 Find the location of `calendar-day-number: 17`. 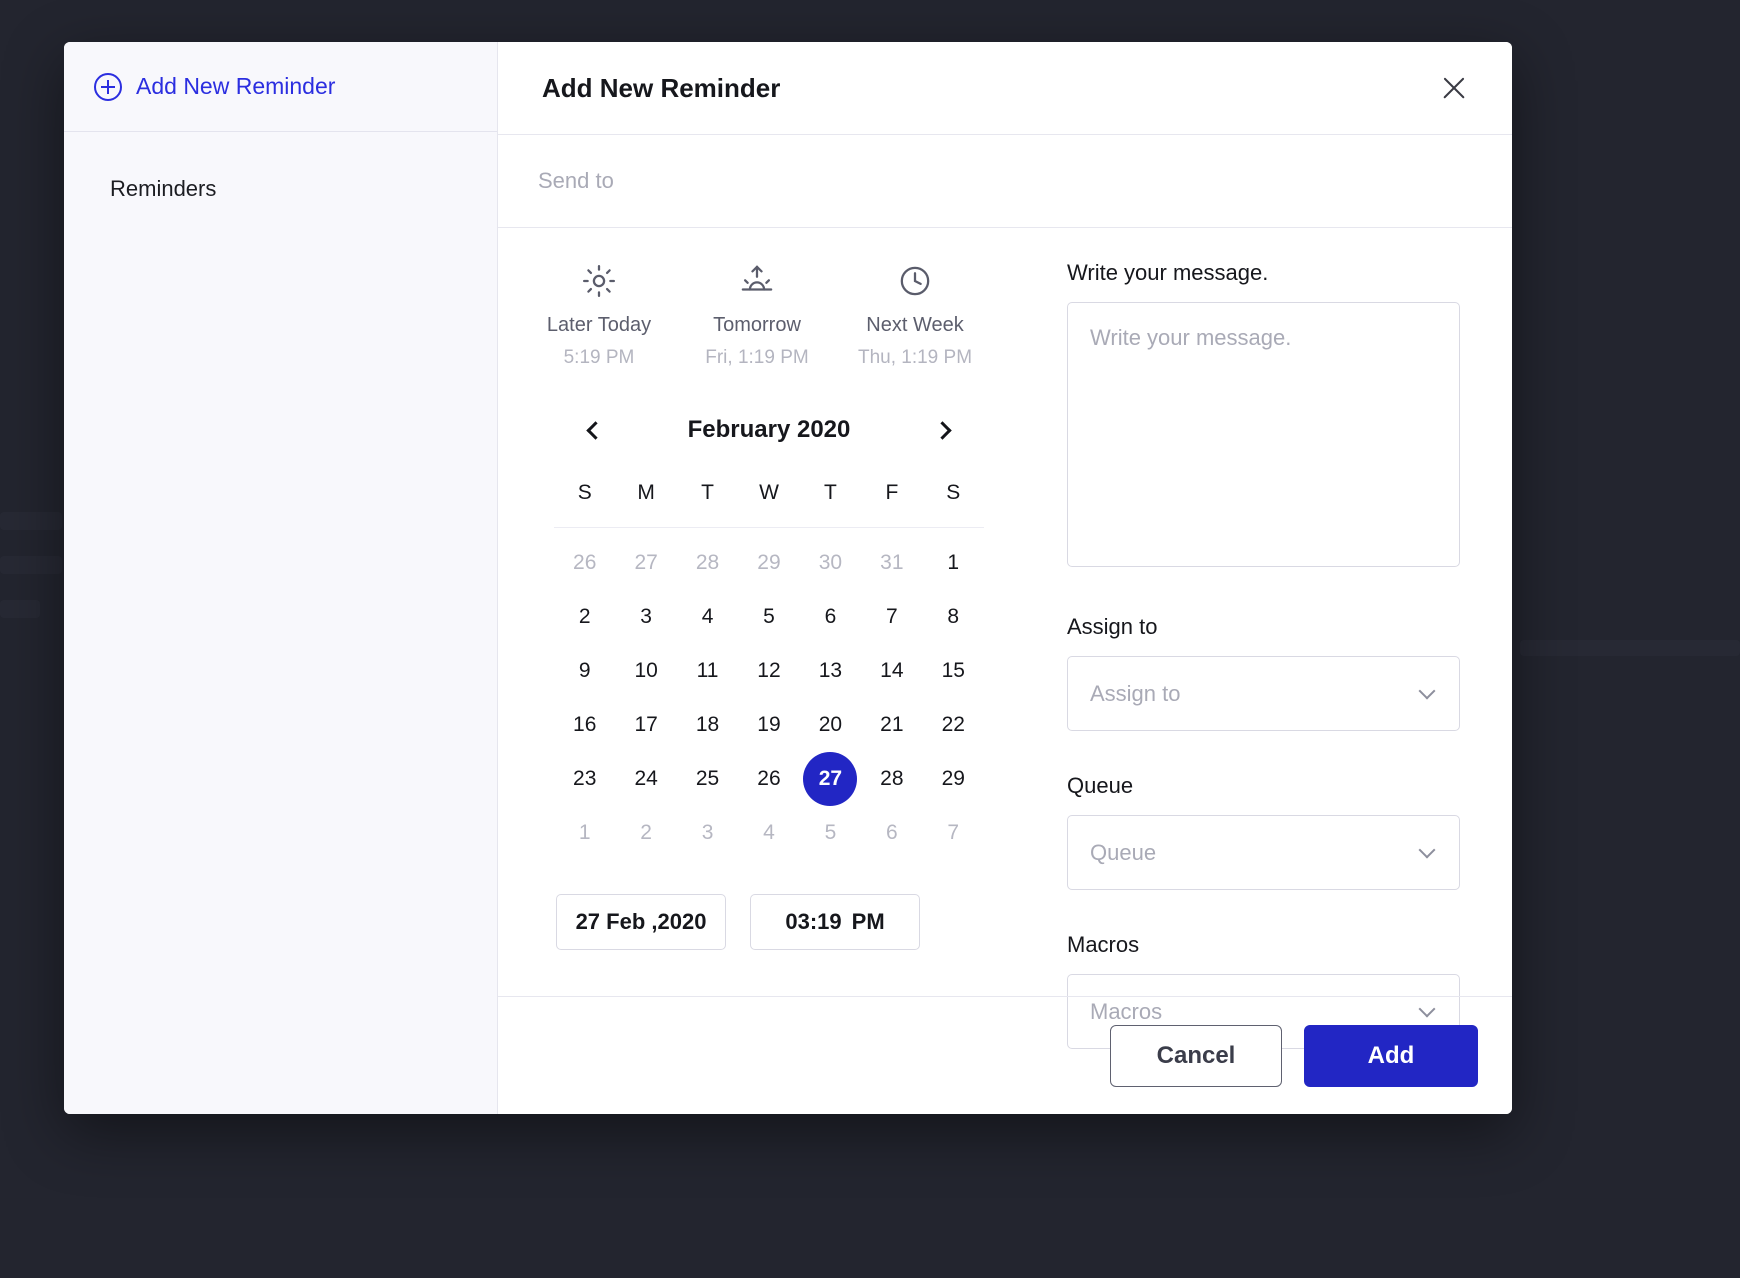

calendar-day-number: 17 is located at coordinates (646, 724).